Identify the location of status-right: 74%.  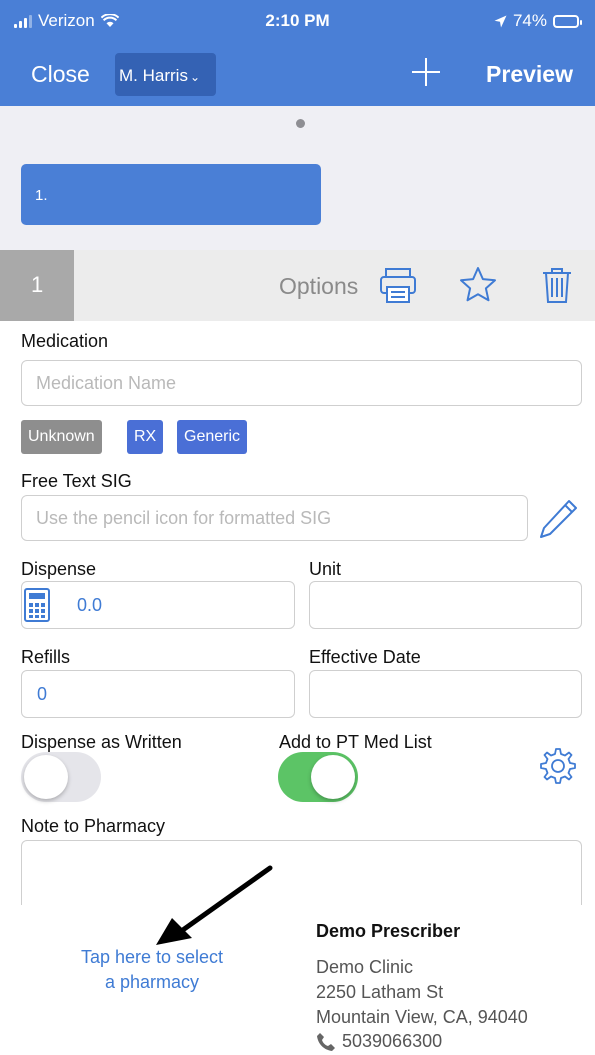
(538, 21).